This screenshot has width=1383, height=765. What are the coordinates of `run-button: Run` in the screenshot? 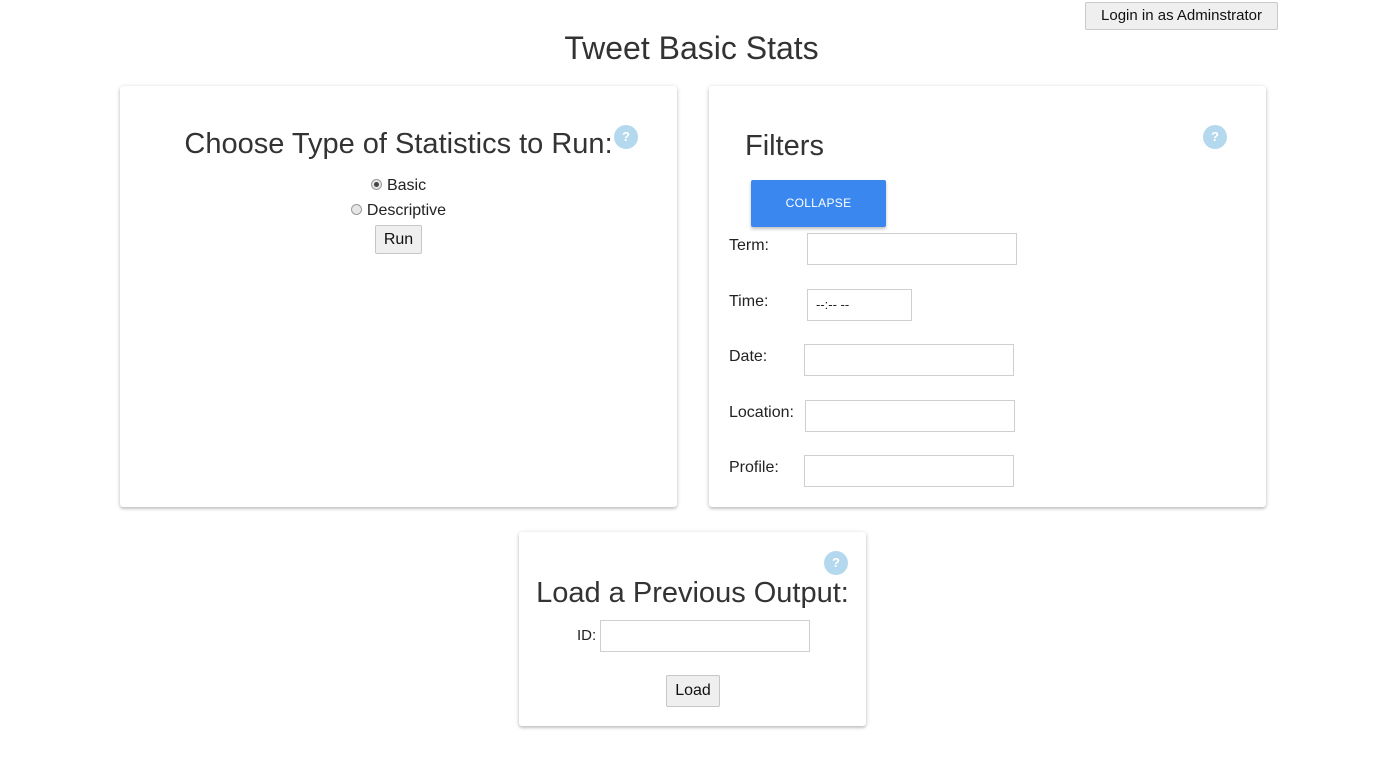 It's located at (398, 239).